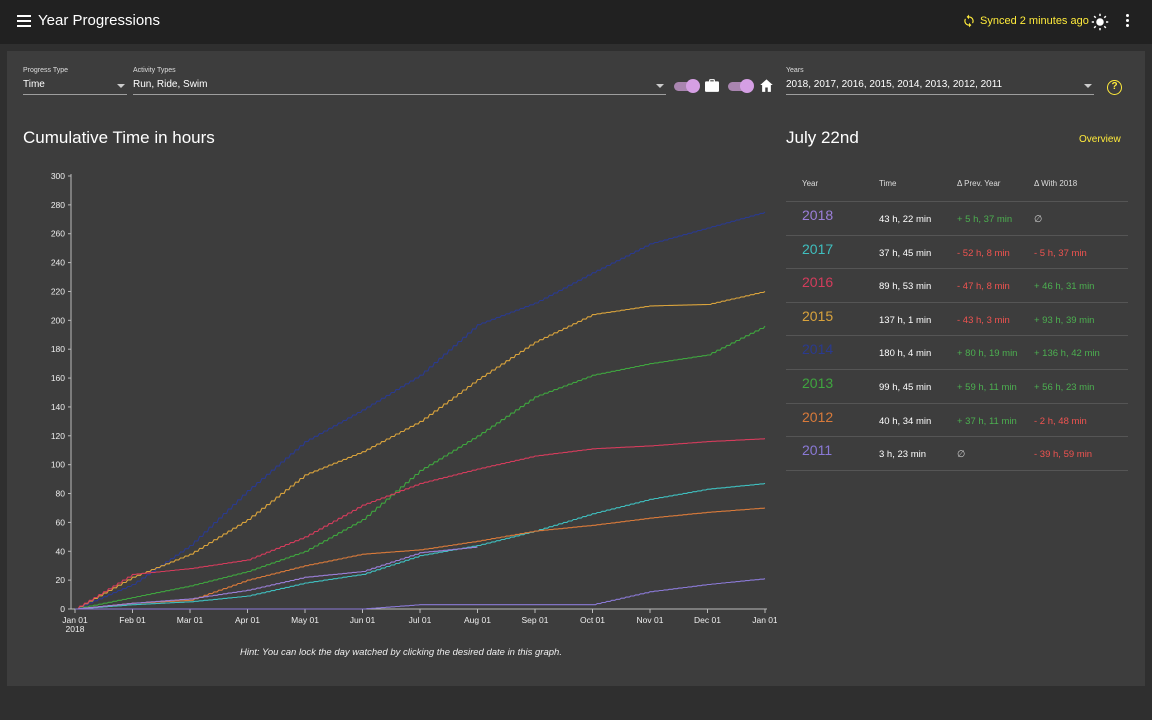 The image size is (1152, 720). What do you see at coordinates (154, 70) in the screenshot?
I see `activity-types-label: Activity Types` at bounding box center [154, 70].